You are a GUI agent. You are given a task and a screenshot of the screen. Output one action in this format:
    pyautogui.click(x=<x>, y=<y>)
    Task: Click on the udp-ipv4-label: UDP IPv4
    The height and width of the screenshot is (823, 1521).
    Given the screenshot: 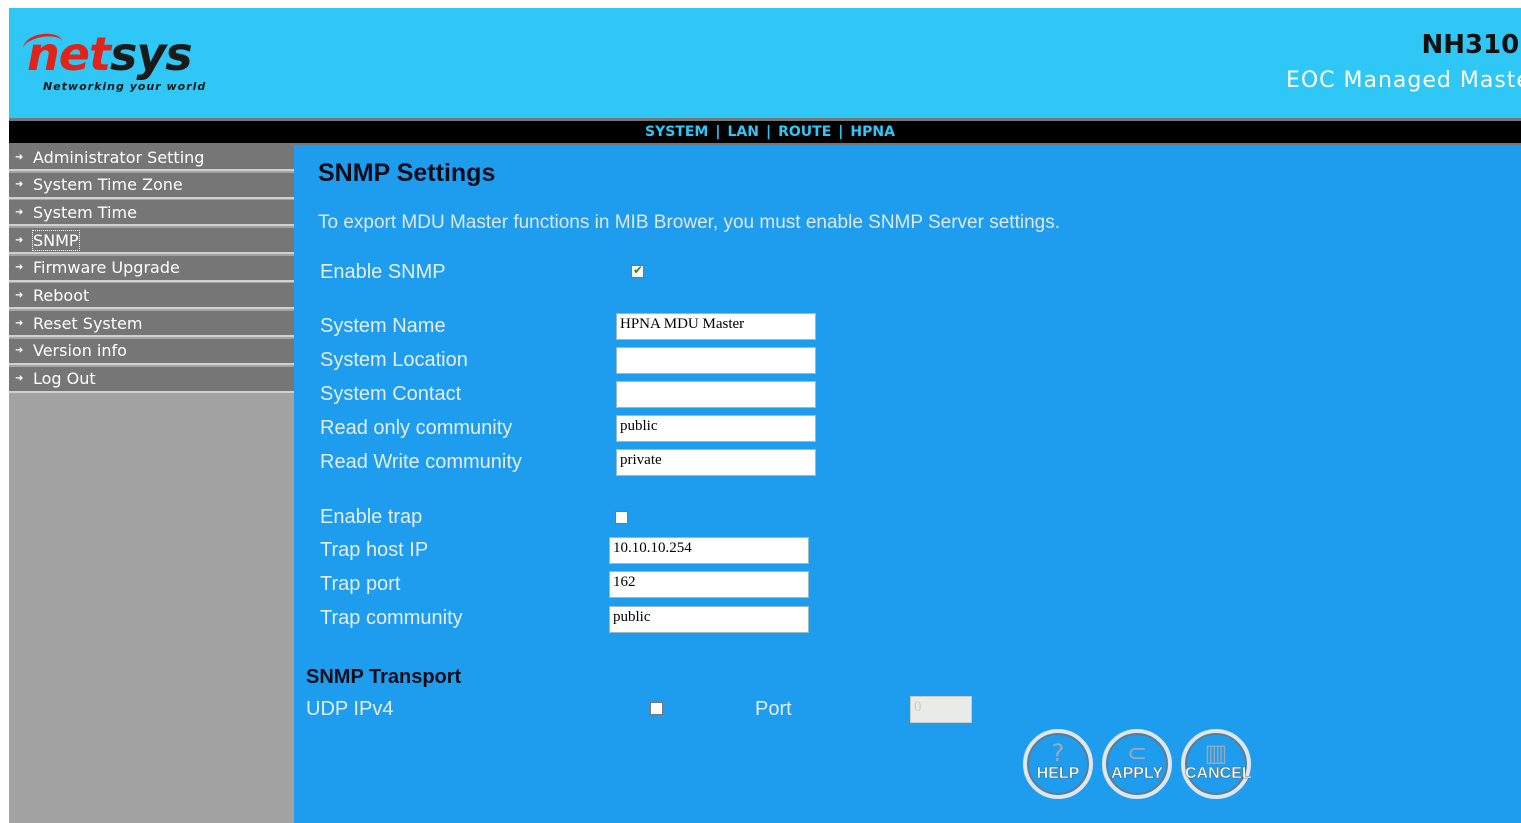 What is the action you would take?
    pyautogui.click(x=350, y=709)
    